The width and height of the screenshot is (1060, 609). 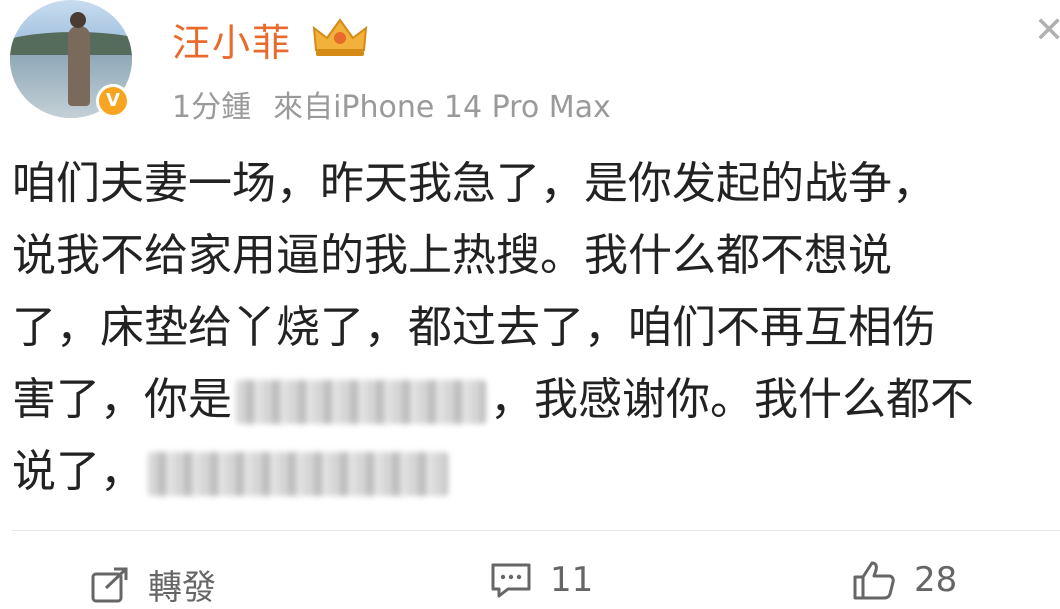 What do you see at coordinates (474, 327) in the screenshot?
I see `content-line: 了，床垫给丫烧了，都过去了，咱们不再互相伤` at bounding box center [474, 327].